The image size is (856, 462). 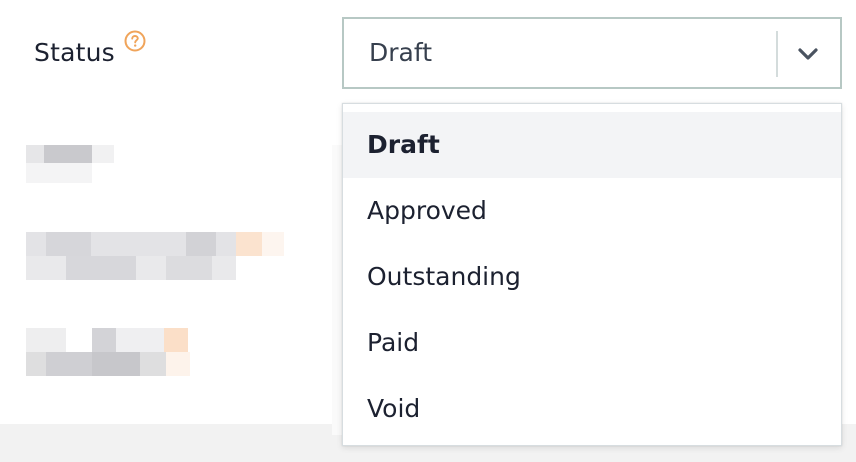 I want to click on select-divider, so click(x=777, y=54).